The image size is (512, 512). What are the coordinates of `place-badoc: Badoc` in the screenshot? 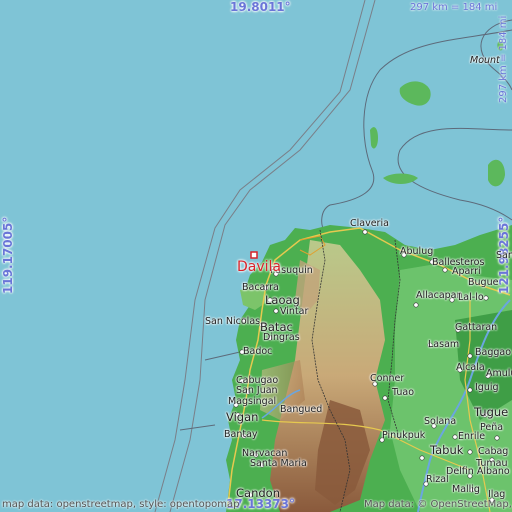 It's located at (257, 351).